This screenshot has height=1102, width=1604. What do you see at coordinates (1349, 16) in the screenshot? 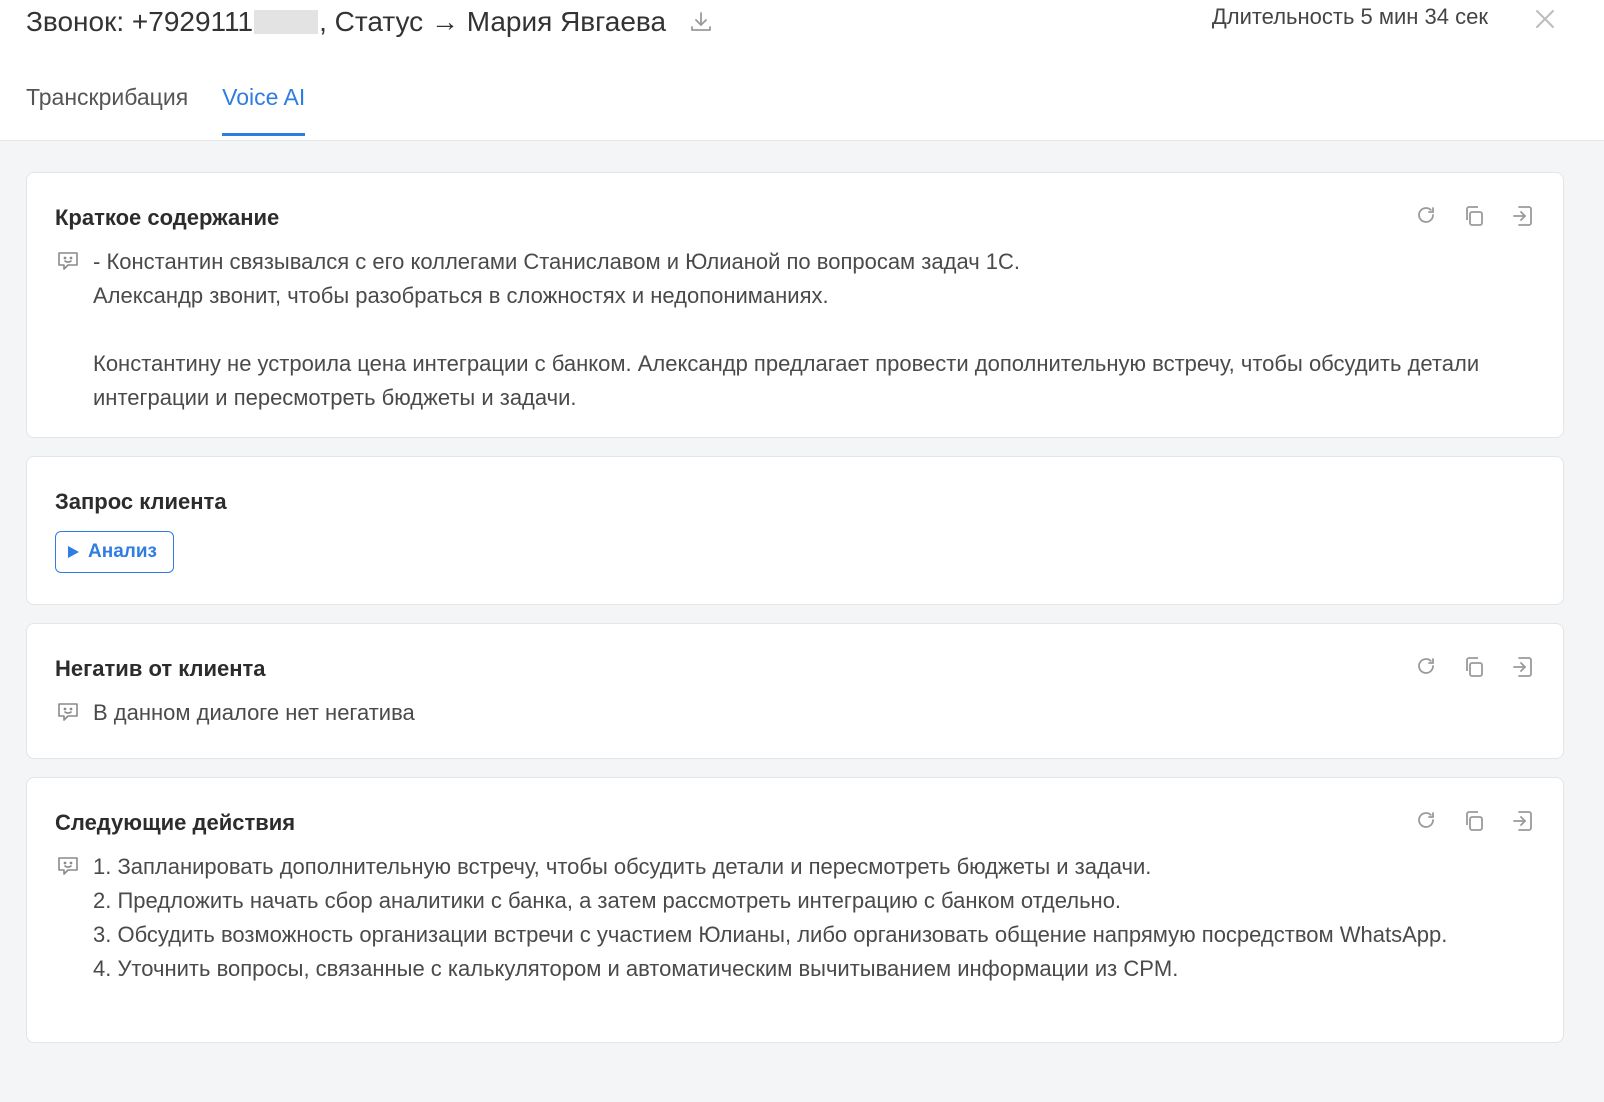
I see `call-duration: Длительность 5 мин 34 сек` at bounding box center [1349, 16].